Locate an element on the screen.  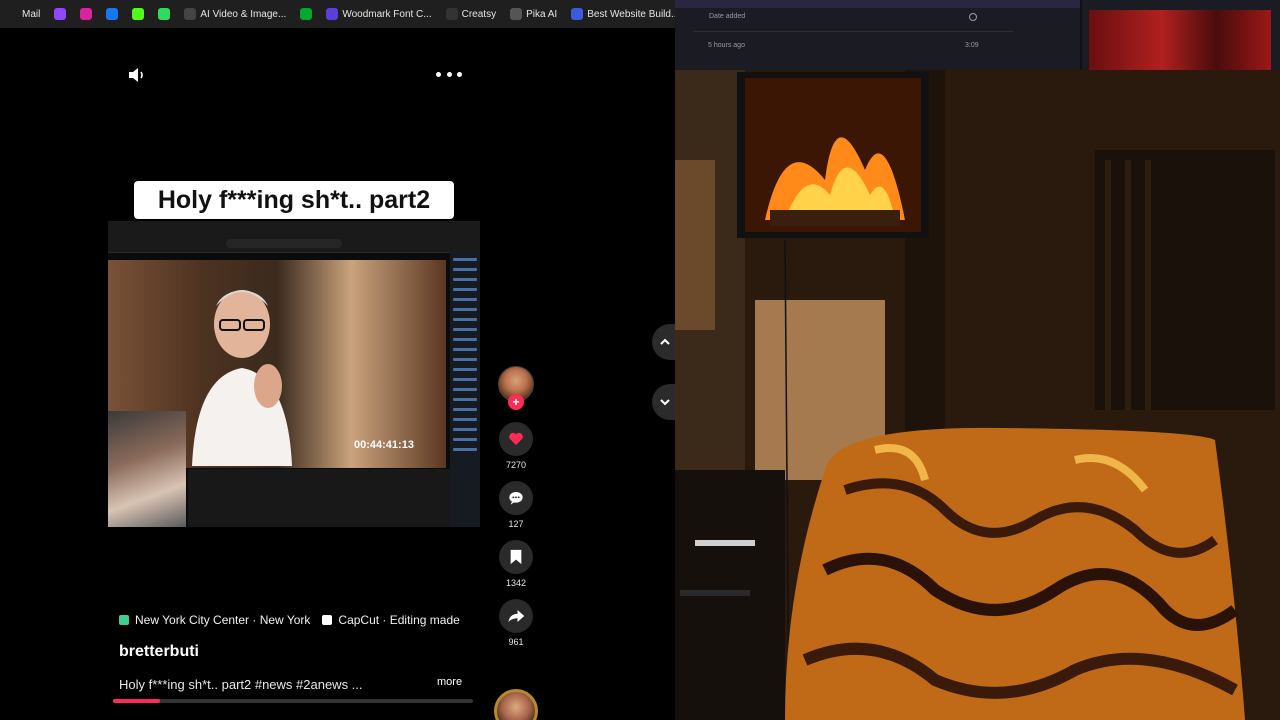
author-username: bretterbuti is located at coordinates (159, 652).